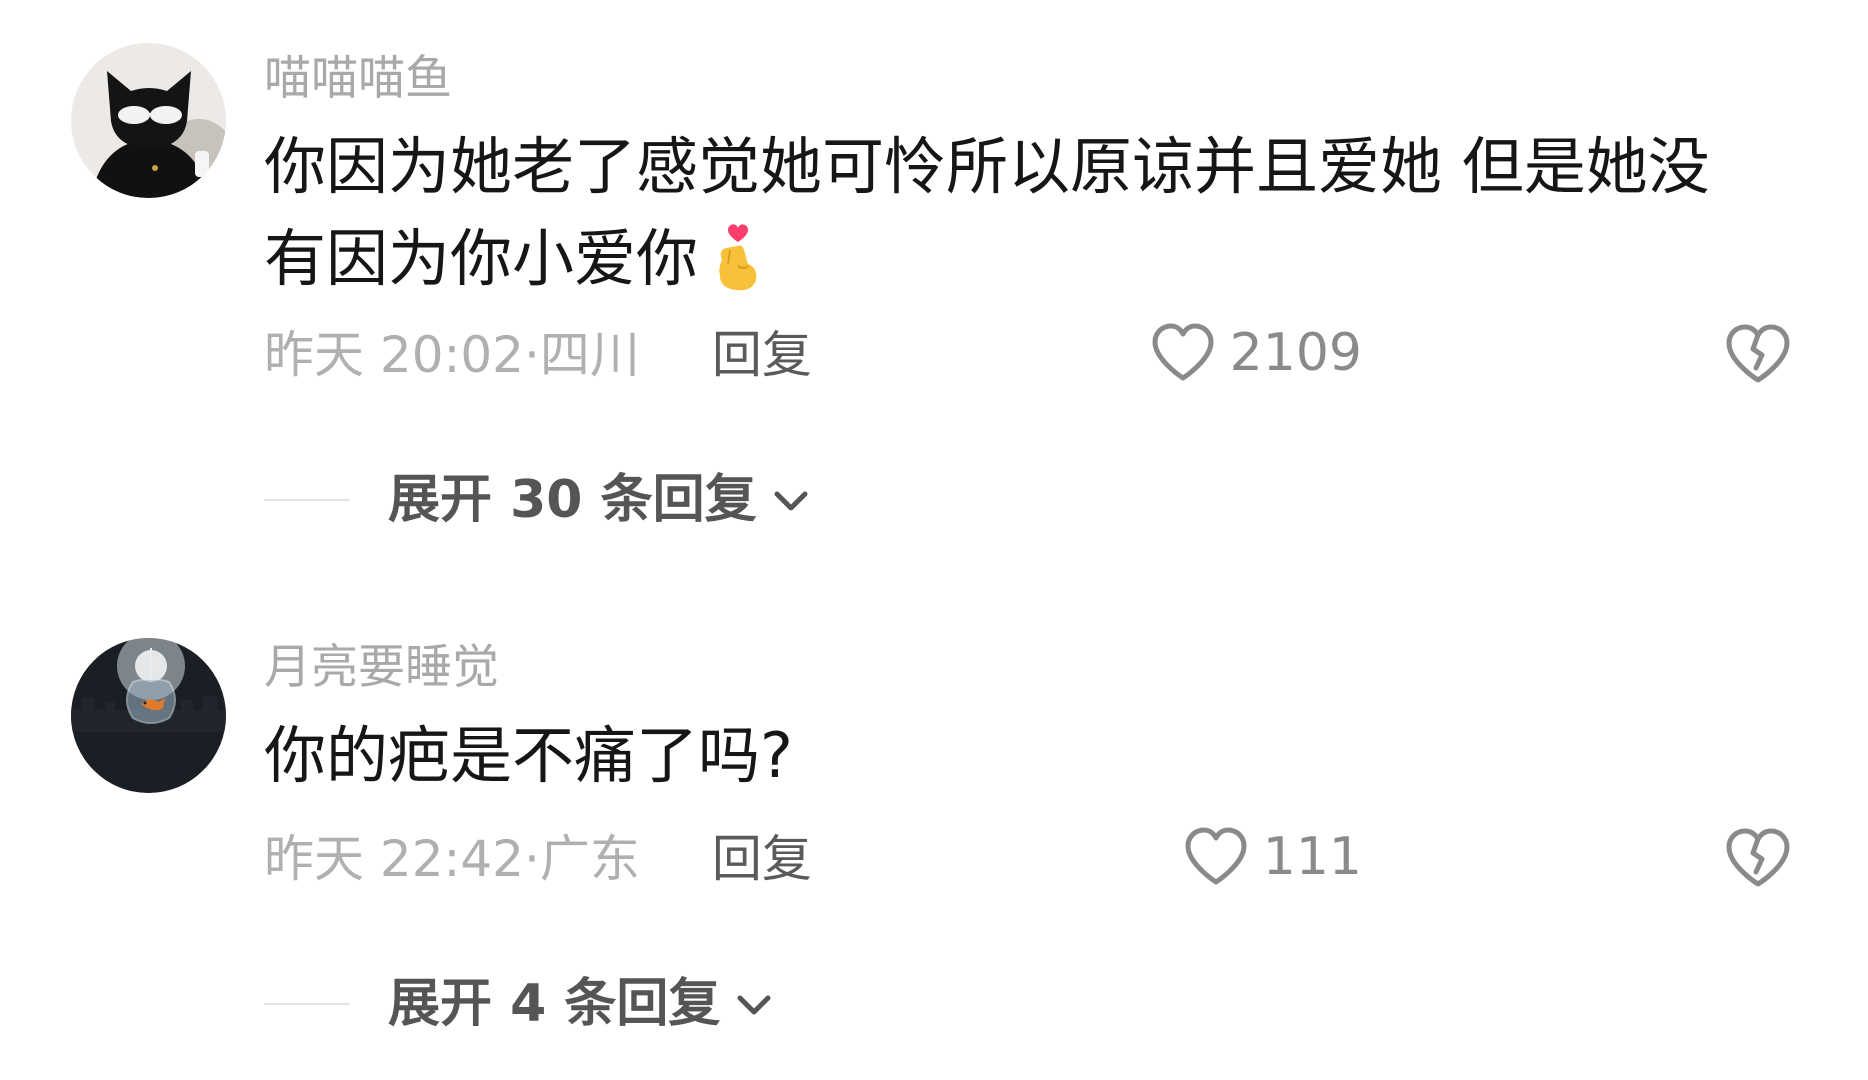 The image size is (1868, 1080). Describe the element at coordinates (394, 355) in the screenshot. I see `comment-time: 昨天 20:02` at that location.